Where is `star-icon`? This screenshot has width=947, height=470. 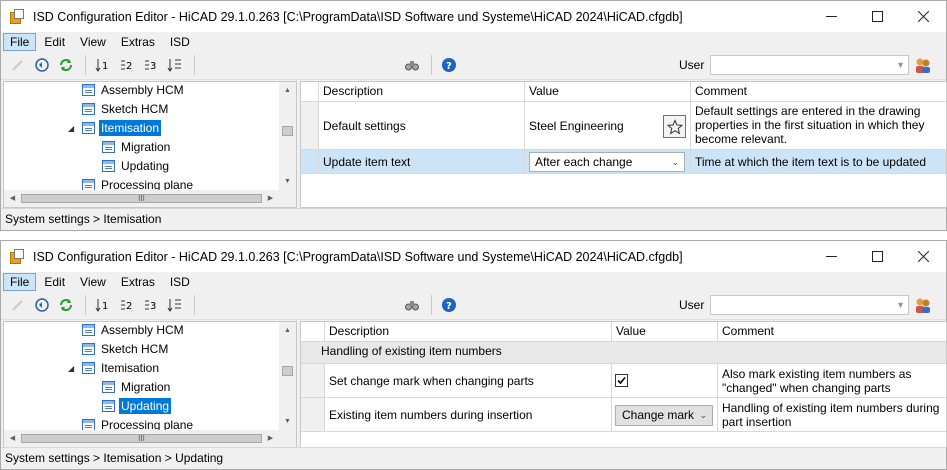 star-icon is located at coordinates (674, 126).